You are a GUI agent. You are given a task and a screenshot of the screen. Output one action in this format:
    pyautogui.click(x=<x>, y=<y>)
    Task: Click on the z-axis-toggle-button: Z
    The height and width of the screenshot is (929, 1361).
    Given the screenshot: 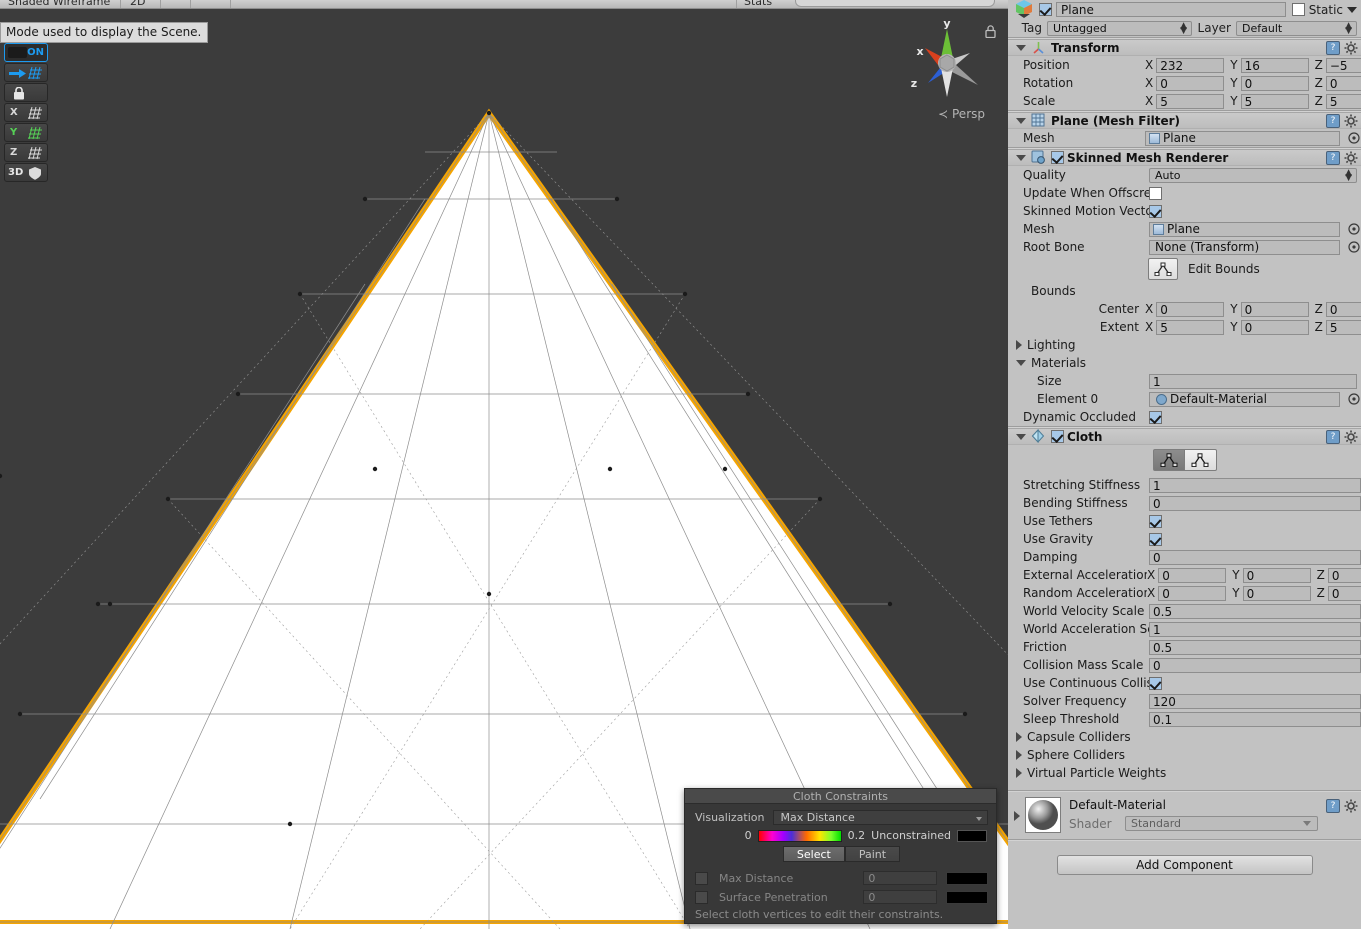 What is the action you would take?
    pyautogui.click(x=26, y=152)
    